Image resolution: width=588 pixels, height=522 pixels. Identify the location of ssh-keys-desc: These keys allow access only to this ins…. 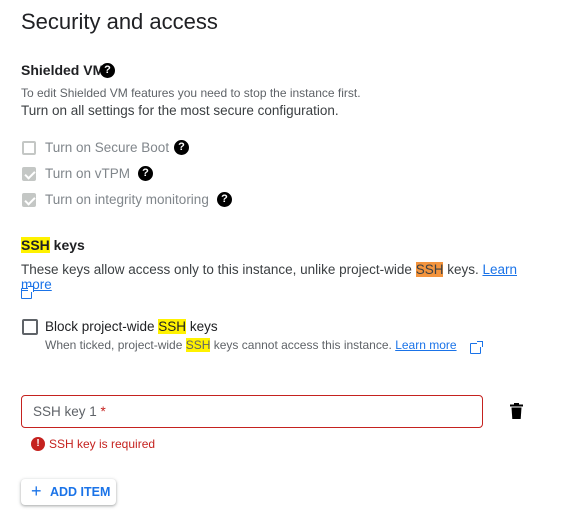
(281, 277).